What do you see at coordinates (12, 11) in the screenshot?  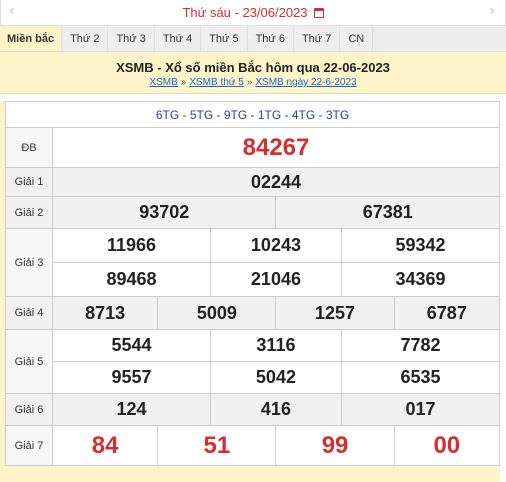 I see `chevron-left-icon: ‹` at bounding box center [12, 11].